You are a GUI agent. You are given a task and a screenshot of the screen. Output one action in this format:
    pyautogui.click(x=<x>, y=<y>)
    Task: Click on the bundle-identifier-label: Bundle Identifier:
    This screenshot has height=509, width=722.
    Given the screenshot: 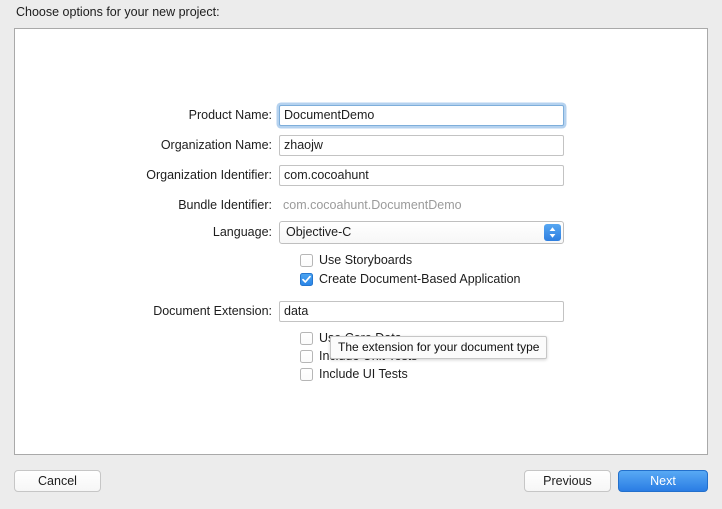 What is the action you would take?
    pyautogui.click(x=225, y=205)
    